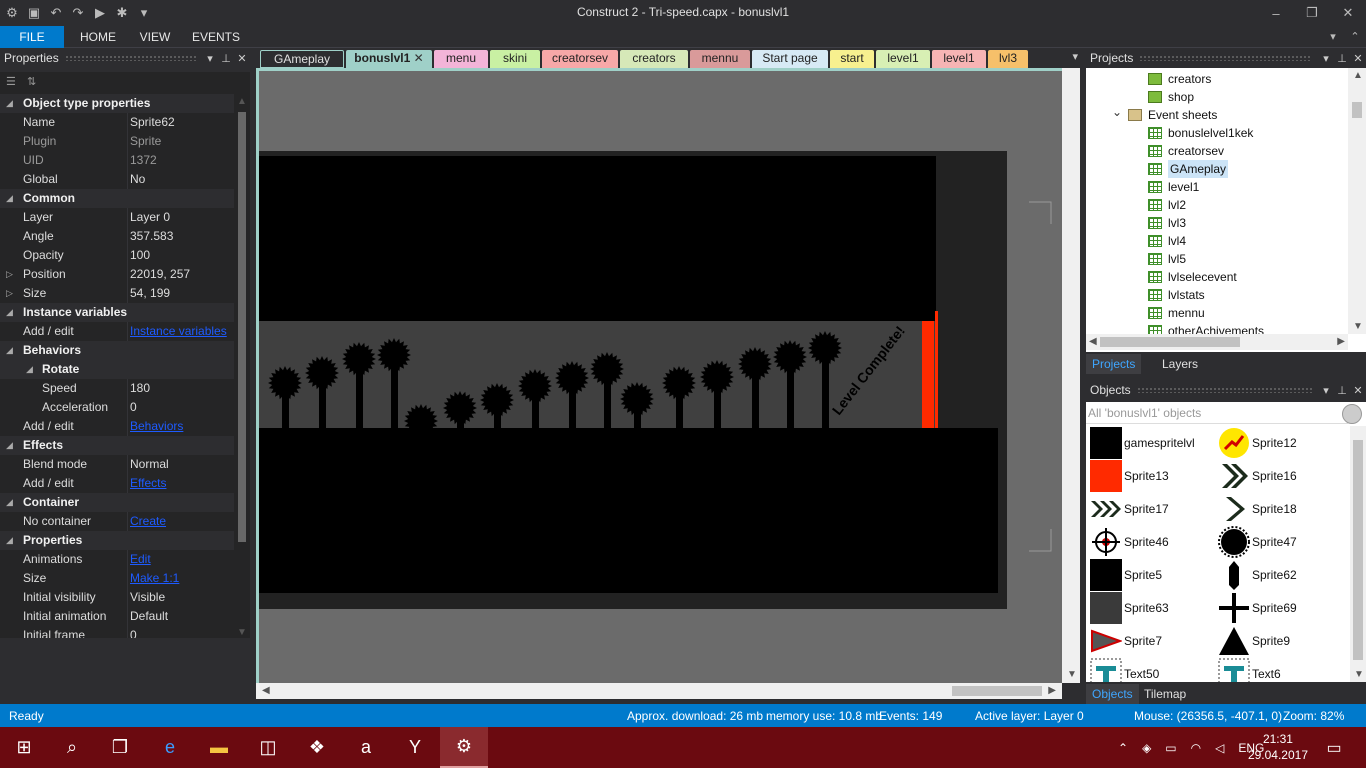 This screenshot has width=1366, height=768. Describe the element at coordinates (117, 122) in the screenshot. I see `property-row: Name Sprite62` at that location.